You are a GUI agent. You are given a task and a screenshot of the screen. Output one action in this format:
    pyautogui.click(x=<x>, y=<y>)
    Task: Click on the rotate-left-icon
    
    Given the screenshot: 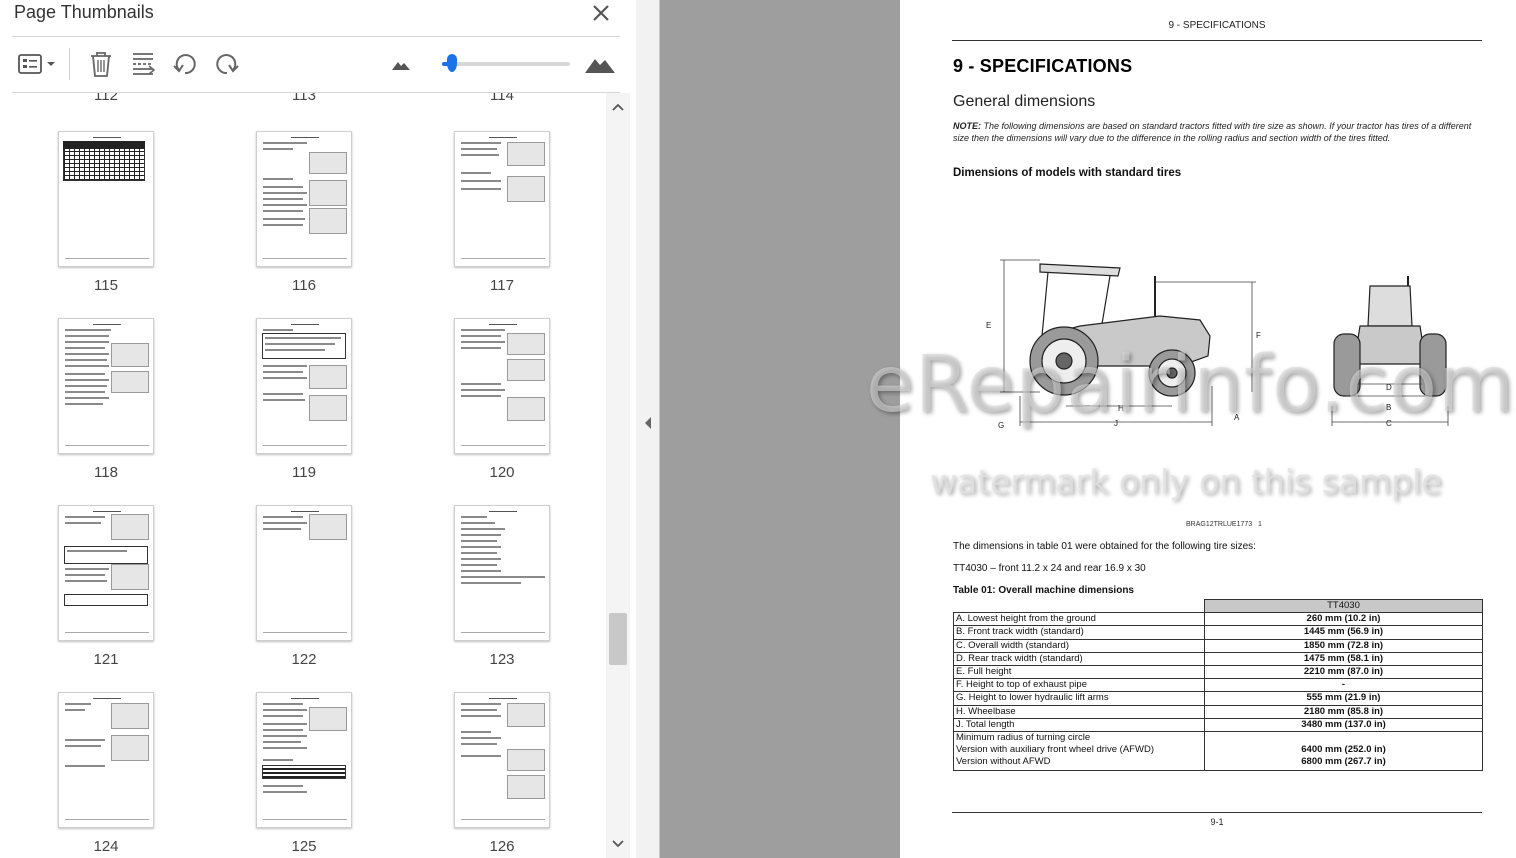 What is the action you would take?
    pyautogui.click(x=184, y=64)
    